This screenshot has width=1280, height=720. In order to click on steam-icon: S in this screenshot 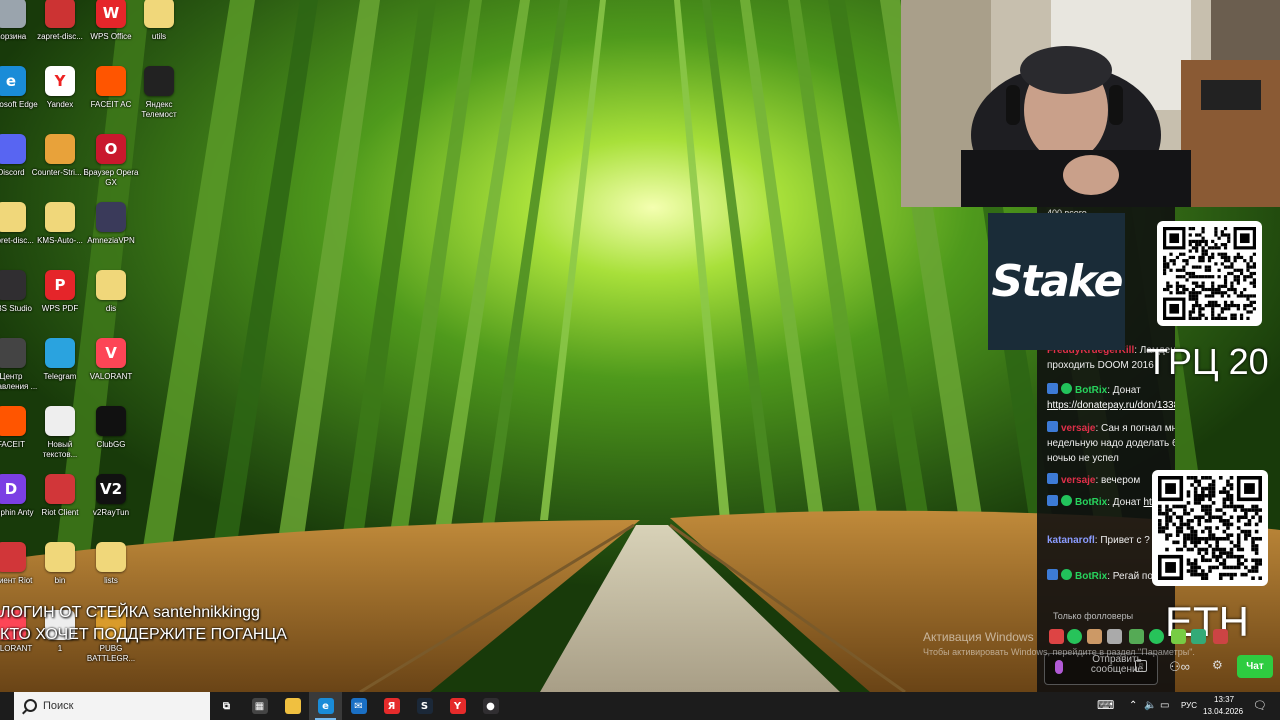, I will do `click(424, 706)`.